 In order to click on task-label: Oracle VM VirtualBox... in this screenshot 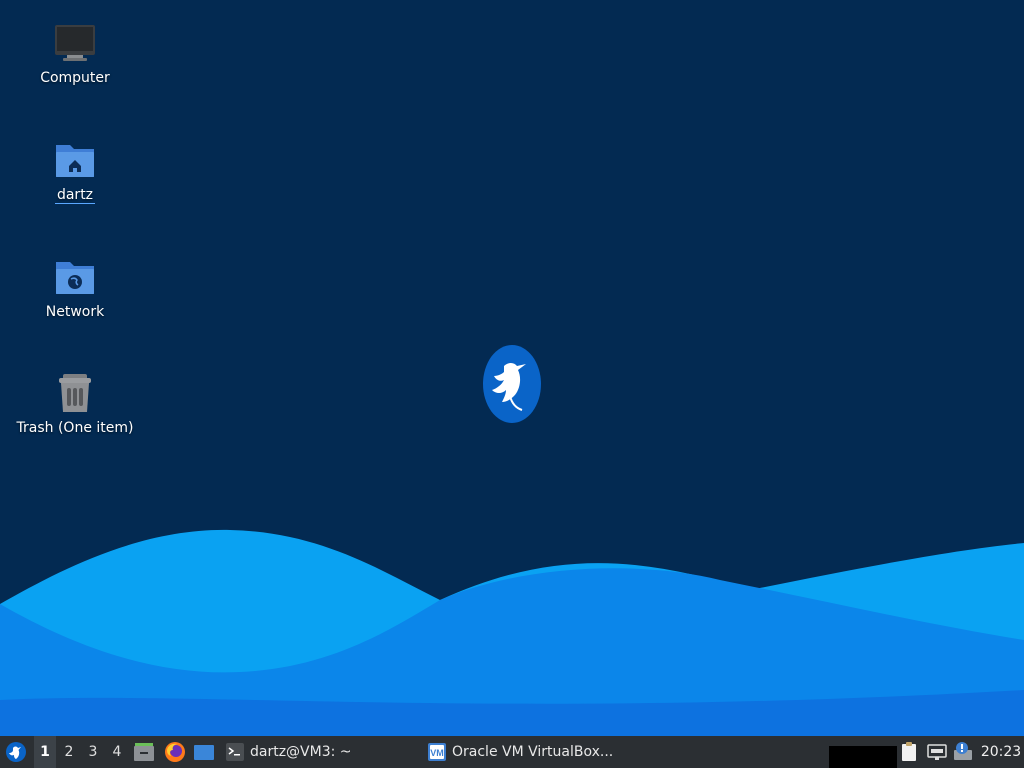, I will do `click(533, 752)`.